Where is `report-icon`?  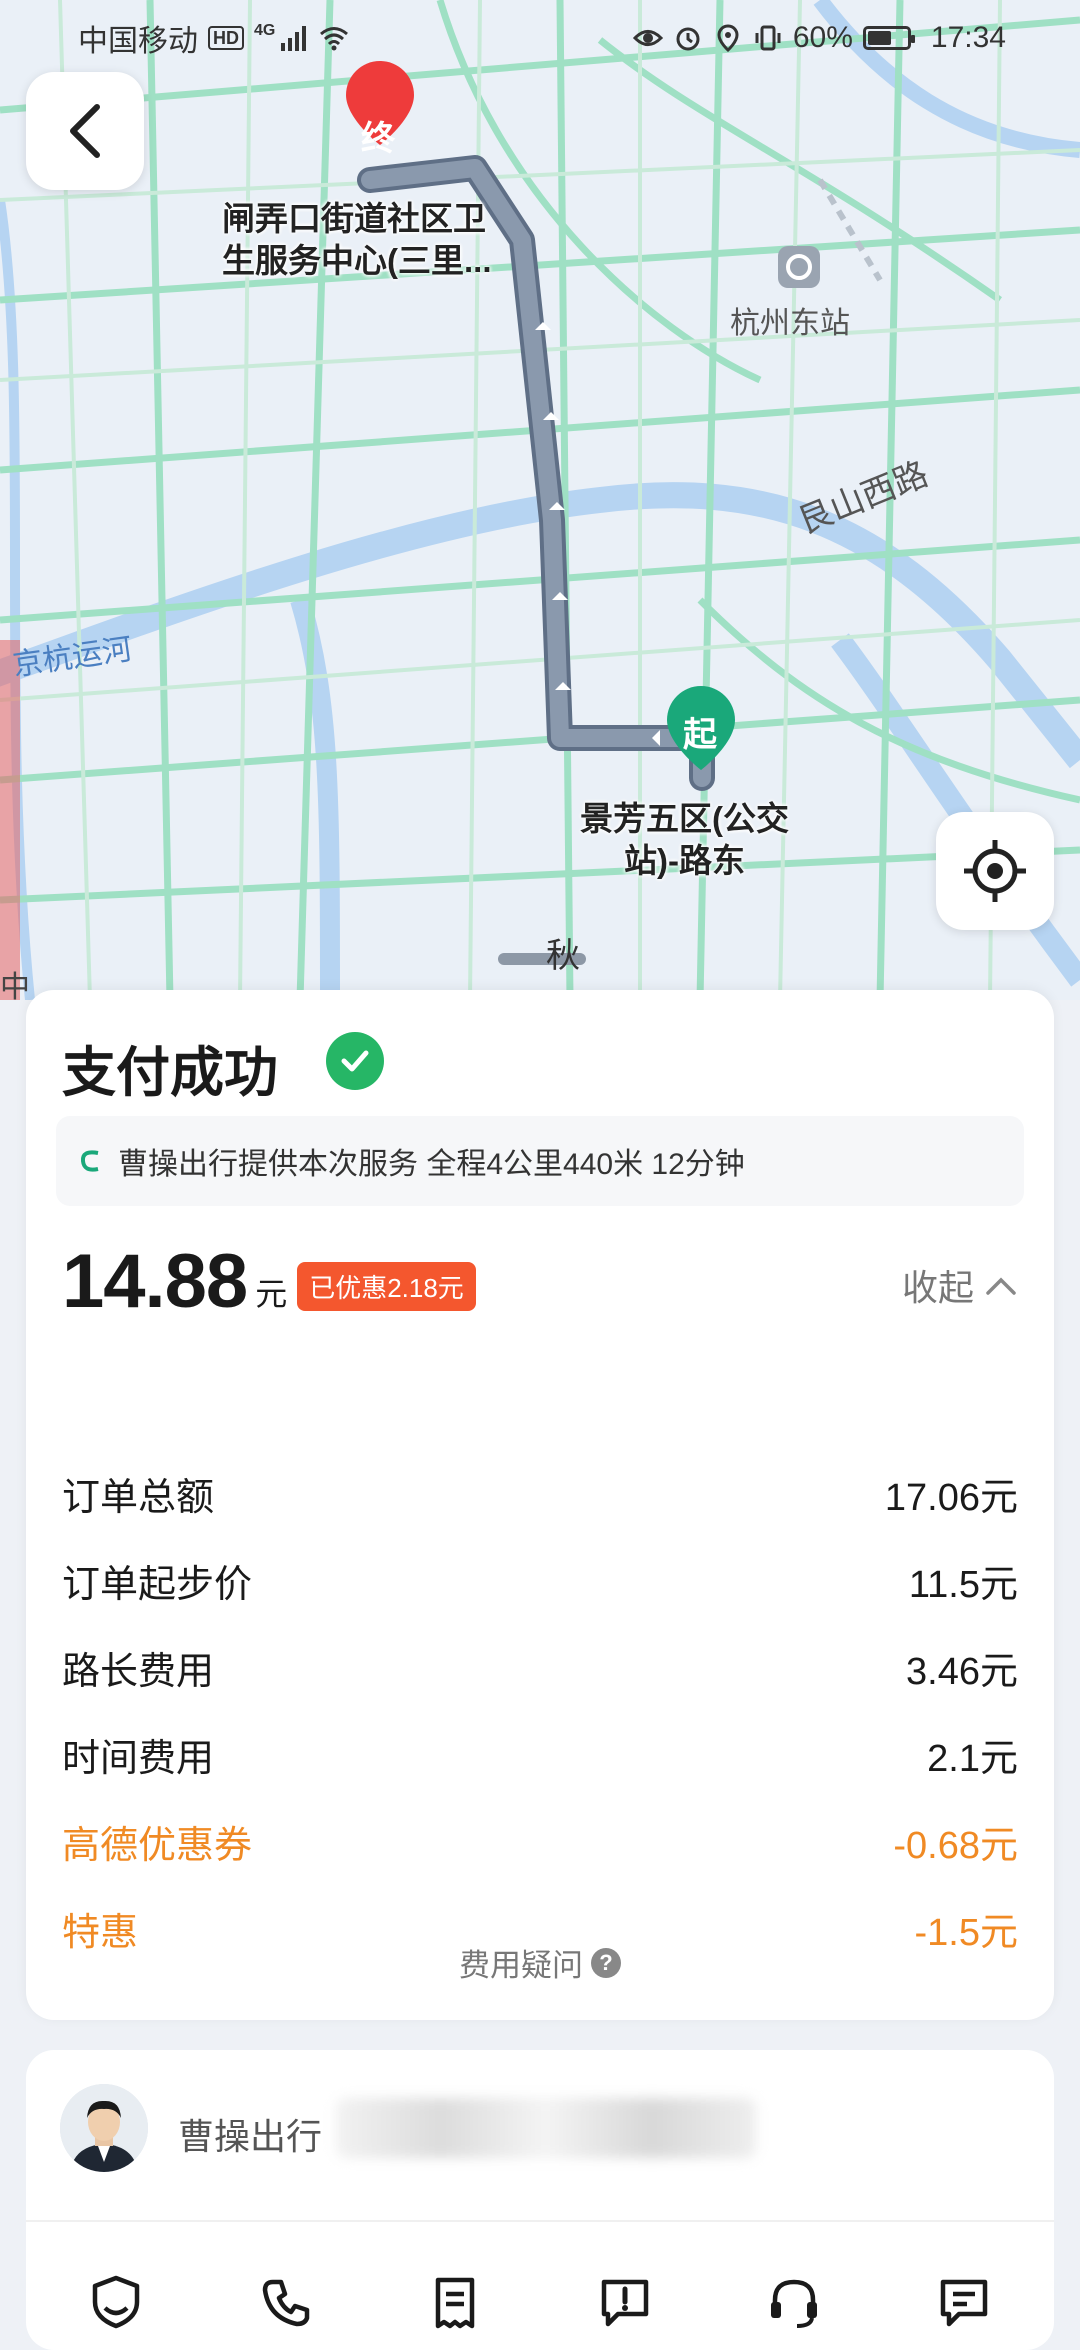
report-icon is located at coordinates (625, 2302).